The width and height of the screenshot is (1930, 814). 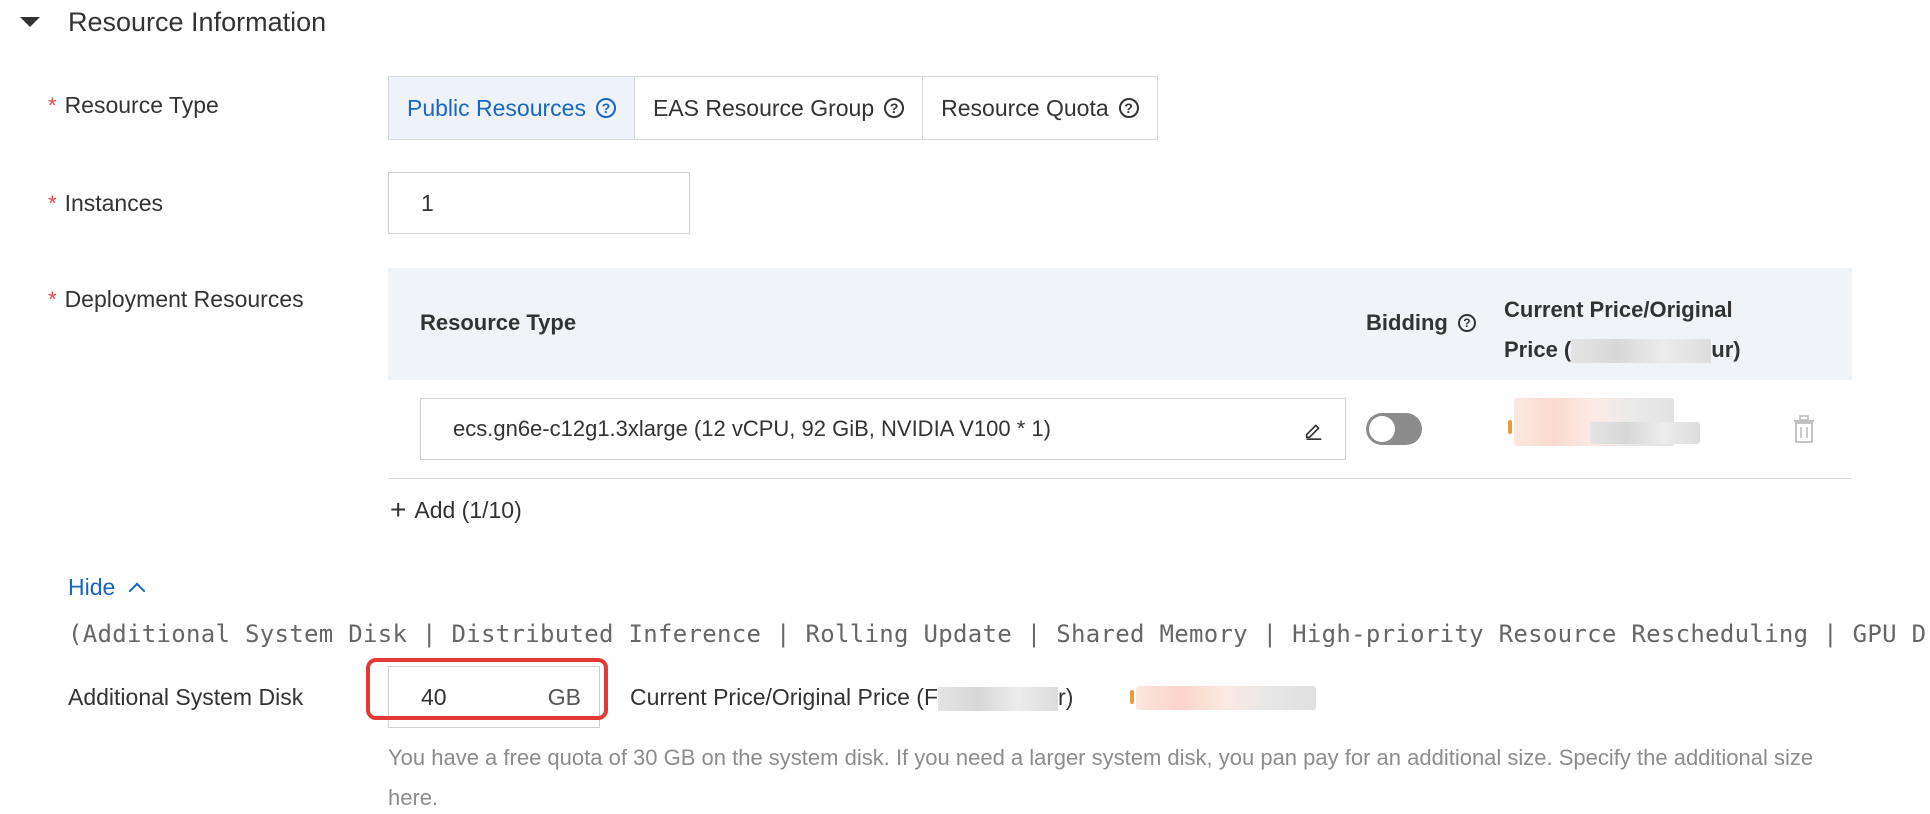 I want to click on tab-label: Public Resources, so click(x=496, y=107).